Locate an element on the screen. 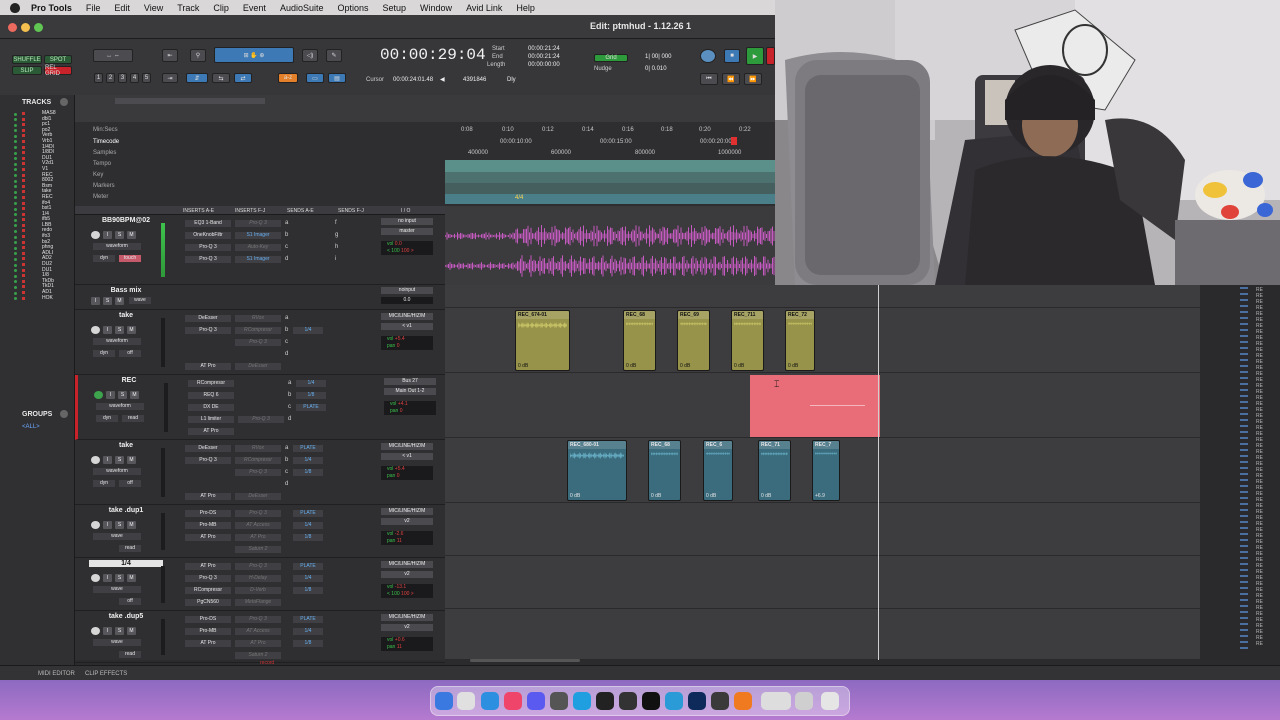 The image size is (1280, 720). terminal-icon is located at coordinates (720, 701).